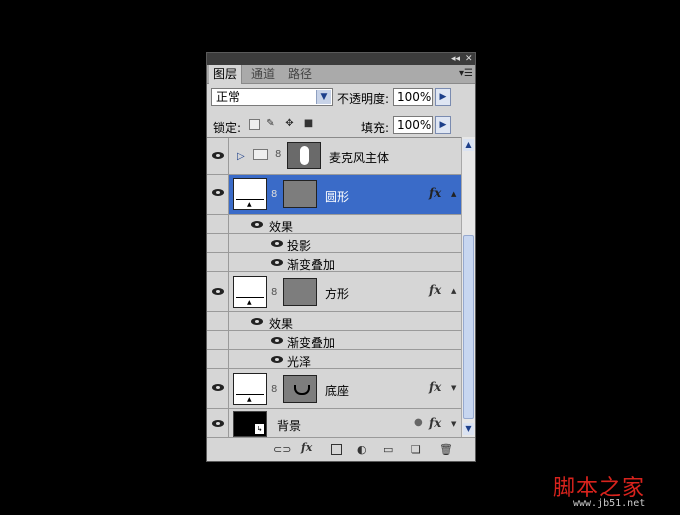 The image size is (680, 515). I want to click on layers-scrollbar: ▲ ▼, so click(468, 287).